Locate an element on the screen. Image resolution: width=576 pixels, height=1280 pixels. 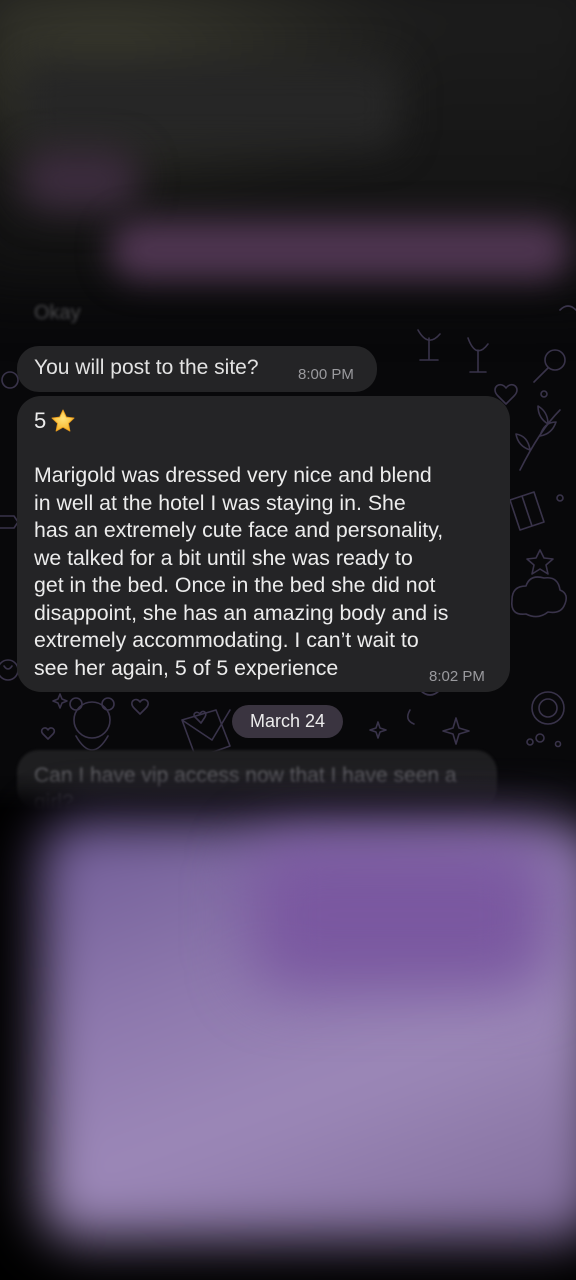
rating-value: 5 is located at coordinates (40, 420).